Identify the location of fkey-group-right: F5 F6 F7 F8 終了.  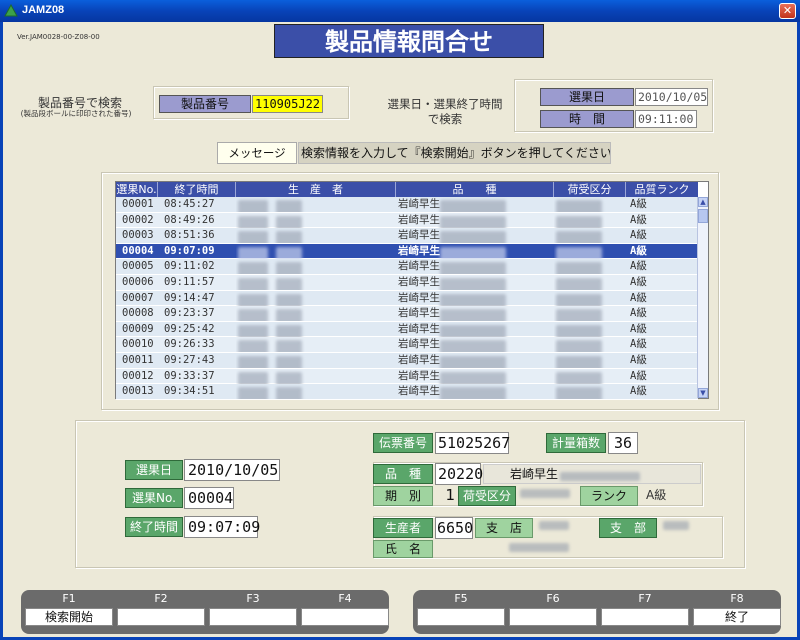
(597, 612).